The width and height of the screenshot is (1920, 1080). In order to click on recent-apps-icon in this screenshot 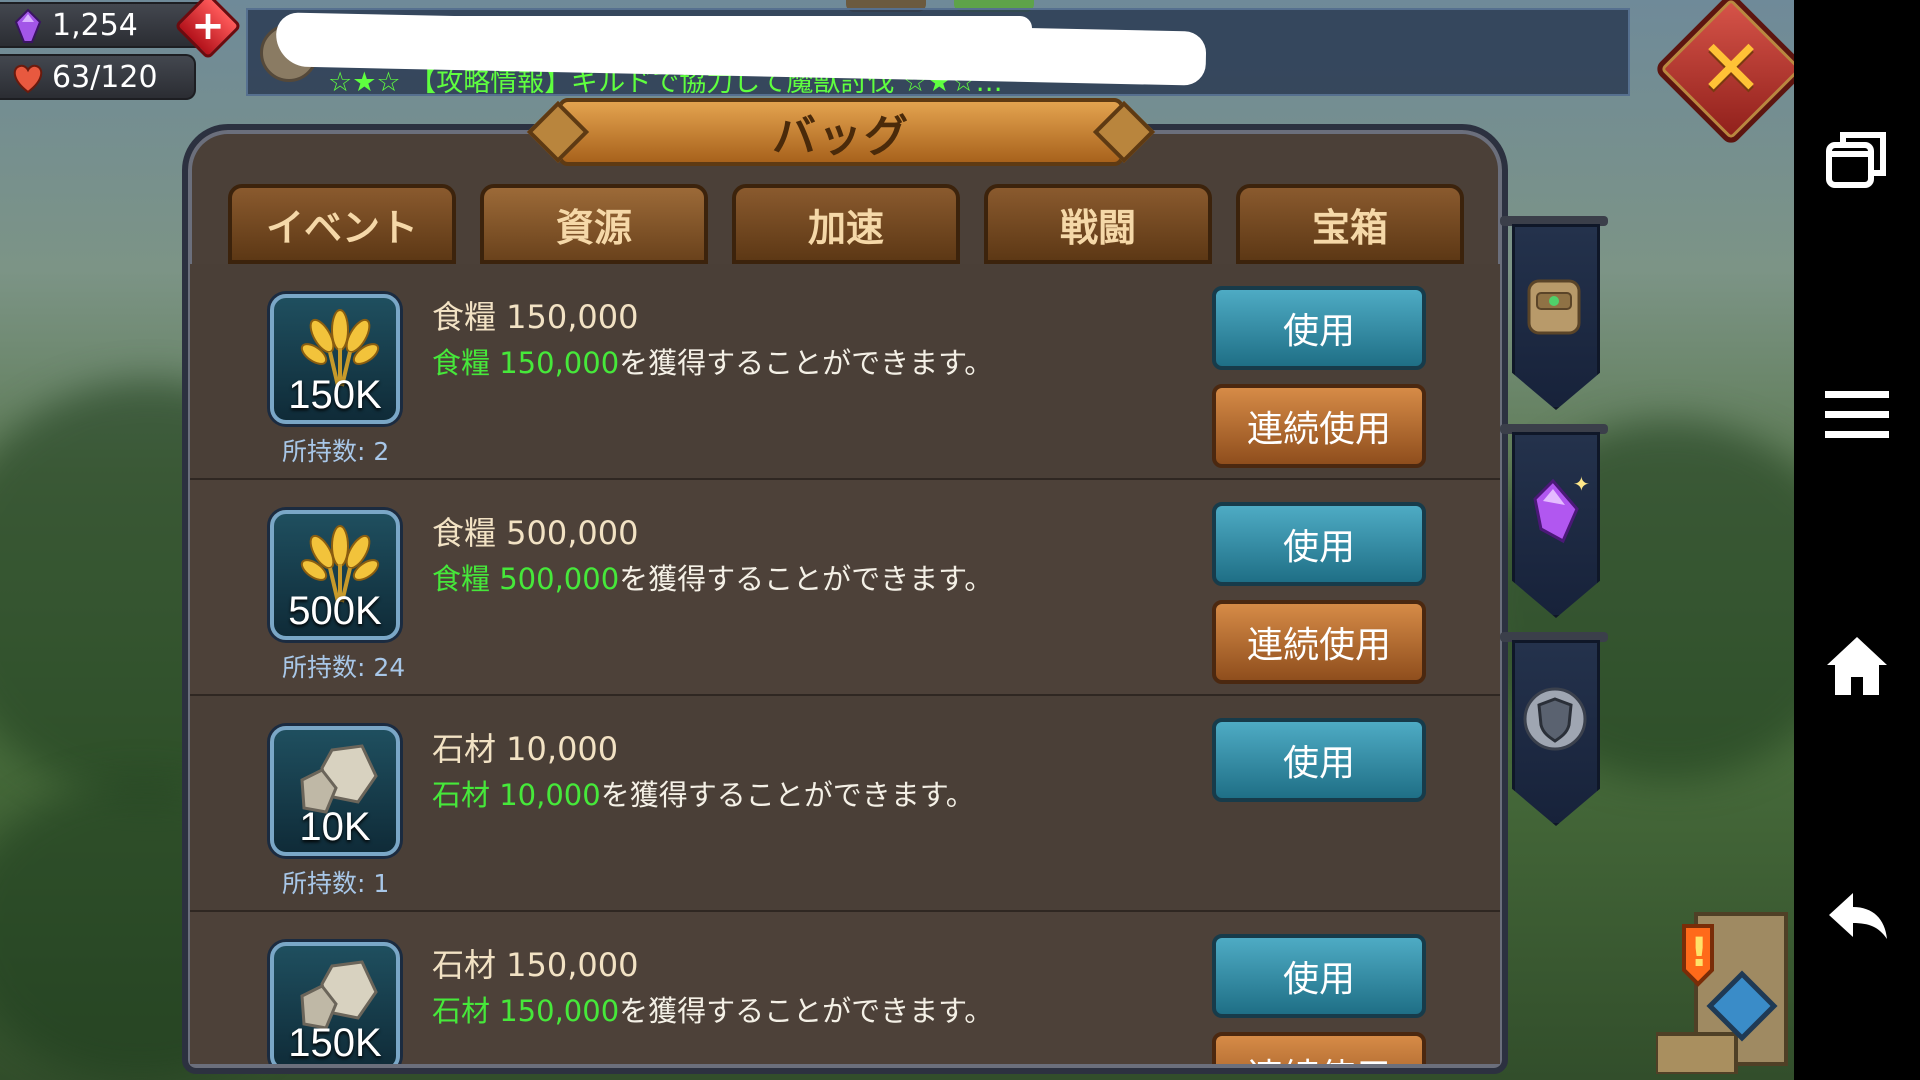, I will do `click(1856, 160)`.